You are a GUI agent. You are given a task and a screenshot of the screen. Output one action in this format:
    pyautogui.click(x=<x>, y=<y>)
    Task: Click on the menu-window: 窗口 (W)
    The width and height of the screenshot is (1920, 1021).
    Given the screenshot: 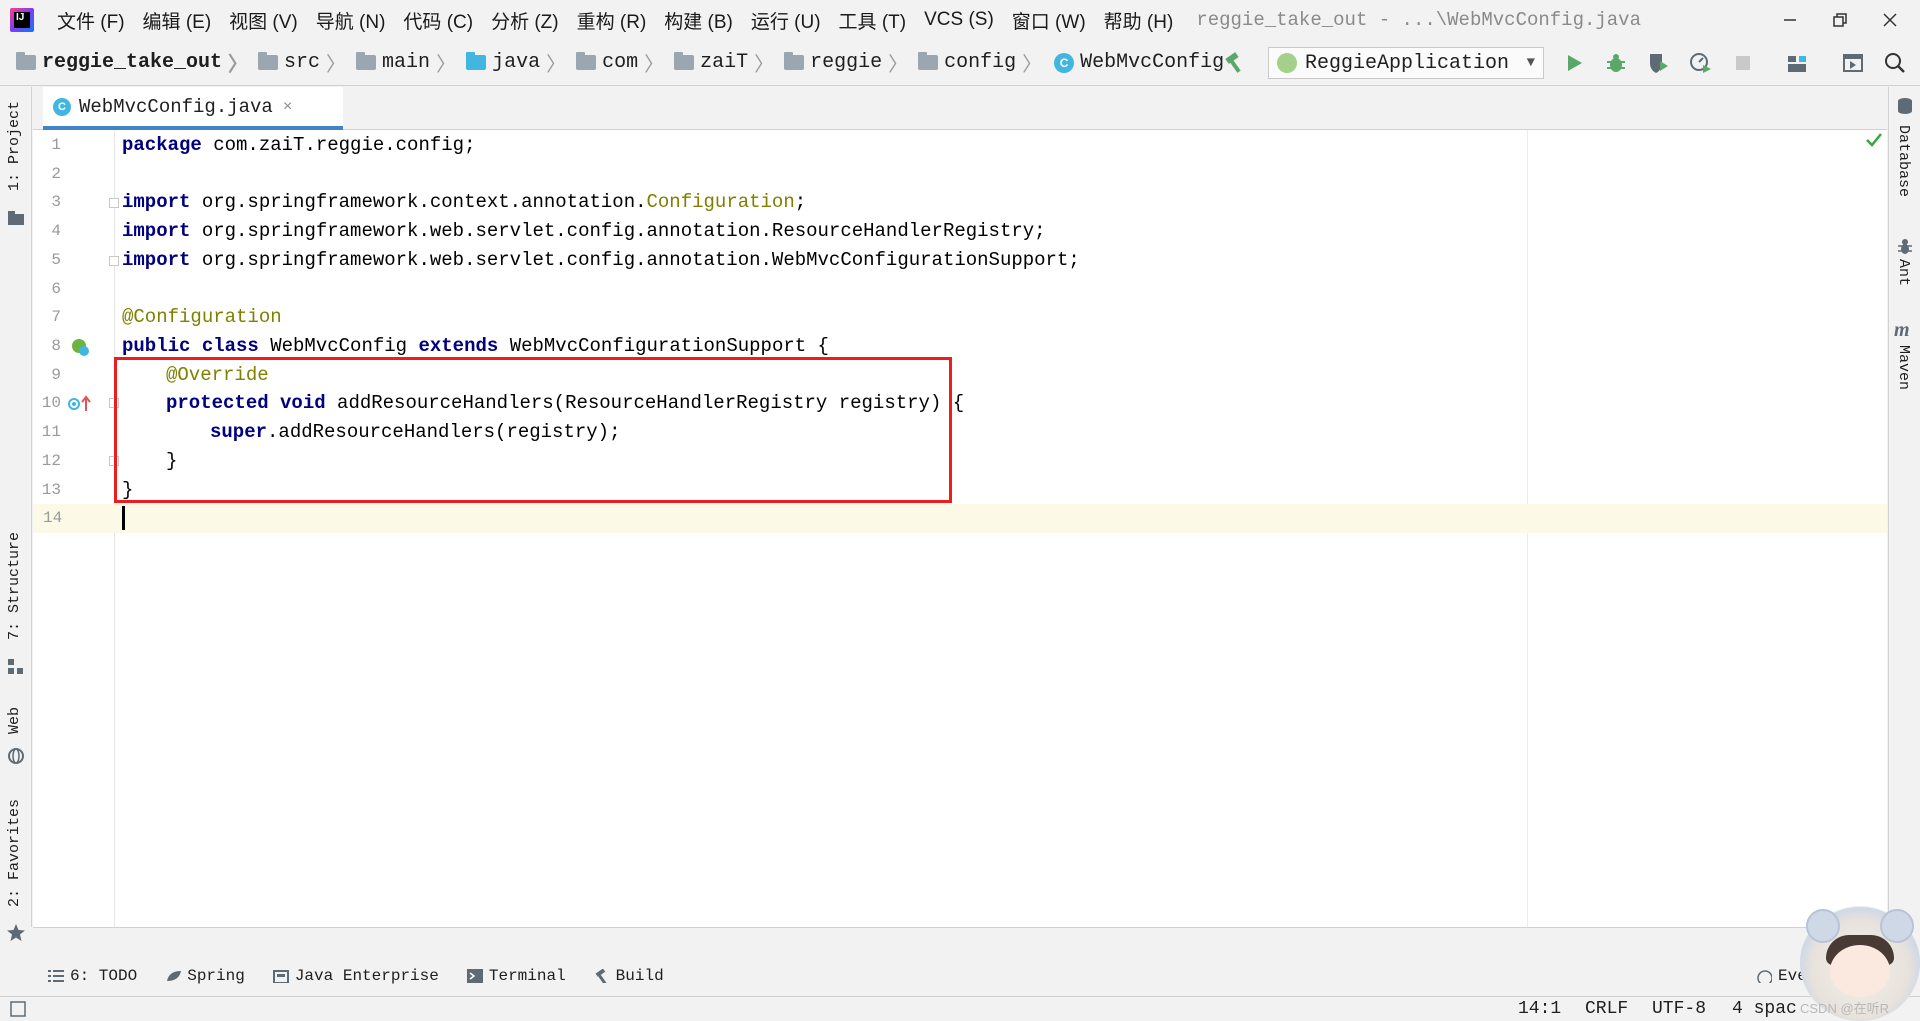 What is the action you would take?
    pyautogui.click(x=1049, y=20)
    